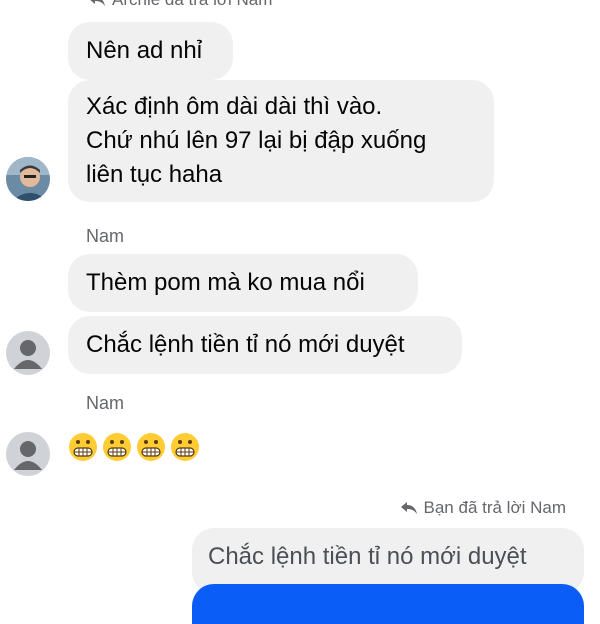 Image resolution: width=600 pixels, height=624 pixels. I want to click on avatar-photo-icon, so click(28, 179).